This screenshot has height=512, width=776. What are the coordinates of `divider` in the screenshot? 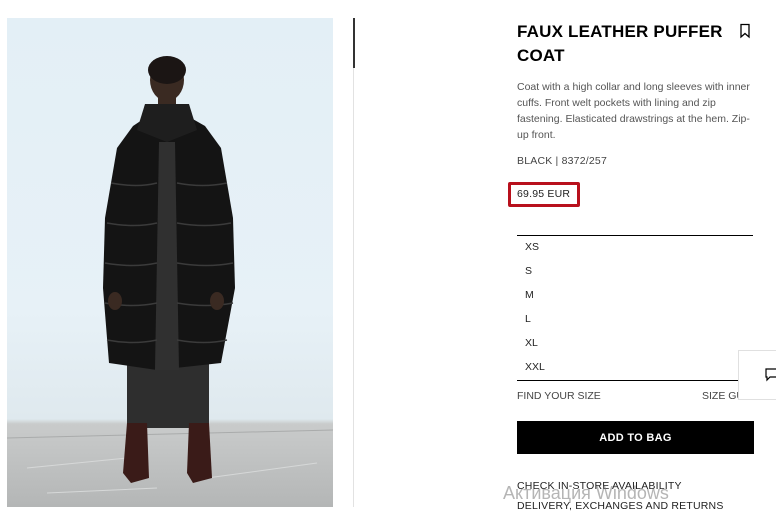 It's located at (353, 287).